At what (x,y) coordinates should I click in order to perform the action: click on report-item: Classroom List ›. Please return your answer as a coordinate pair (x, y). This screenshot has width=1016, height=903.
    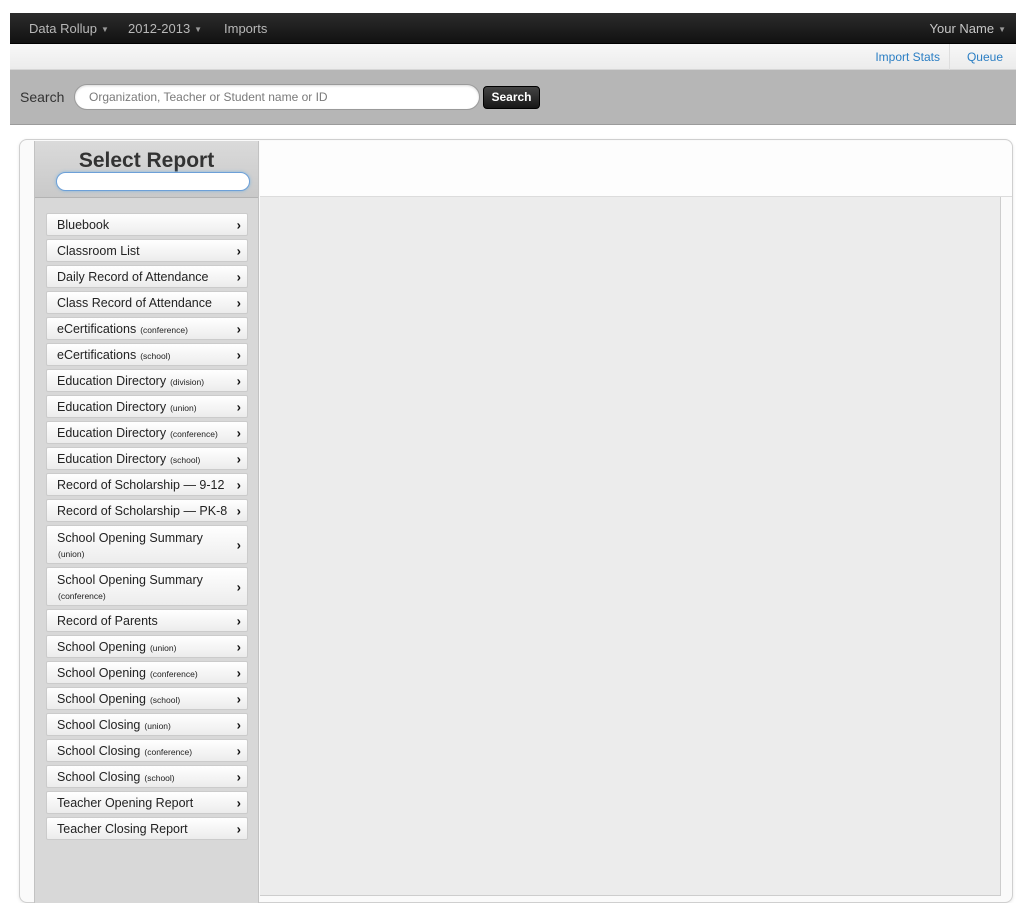
    Looking at the image, I should click on (147, 250).